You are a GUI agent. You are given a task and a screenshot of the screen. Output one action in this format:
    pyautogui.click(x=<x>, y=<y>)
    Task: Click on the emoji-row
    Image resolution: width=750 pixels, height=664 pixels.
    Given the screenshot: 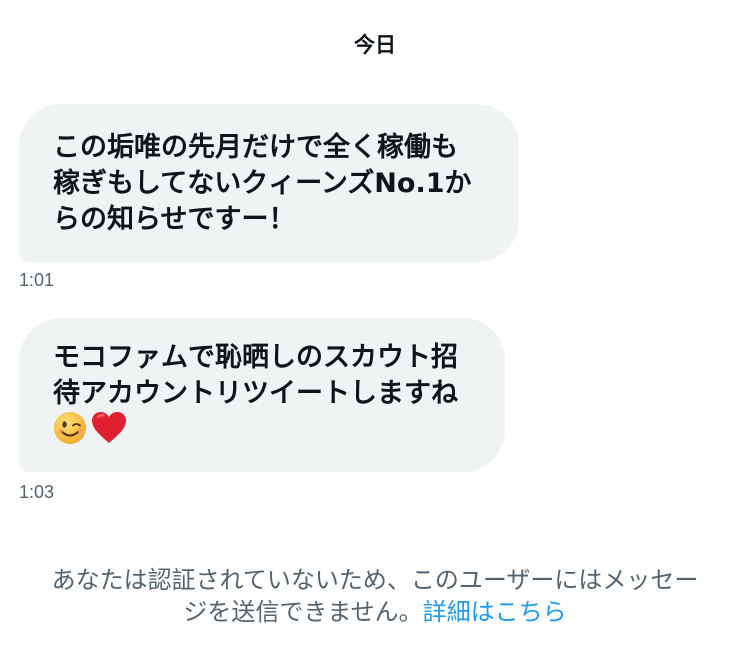 What is the action you would take?
    pyautogui.click(x=262, y=433)
    